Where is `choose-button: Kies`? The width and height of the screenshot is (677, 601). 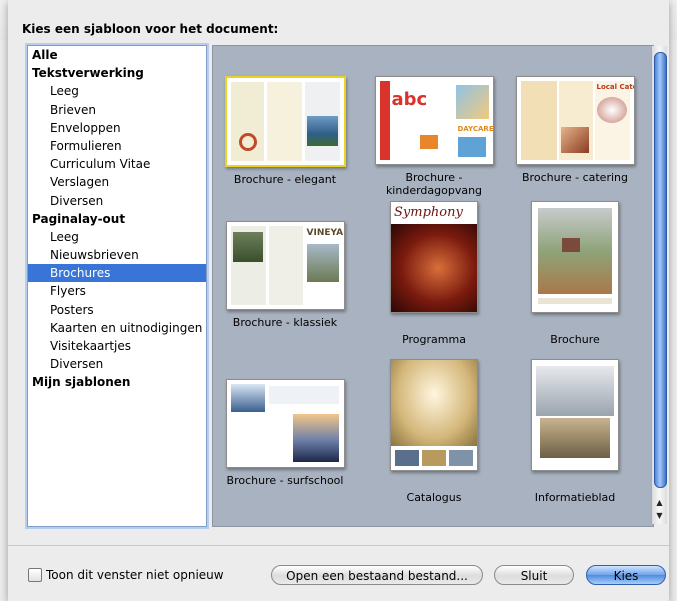 choose-button: Kies is located at coordinates (626, 575).